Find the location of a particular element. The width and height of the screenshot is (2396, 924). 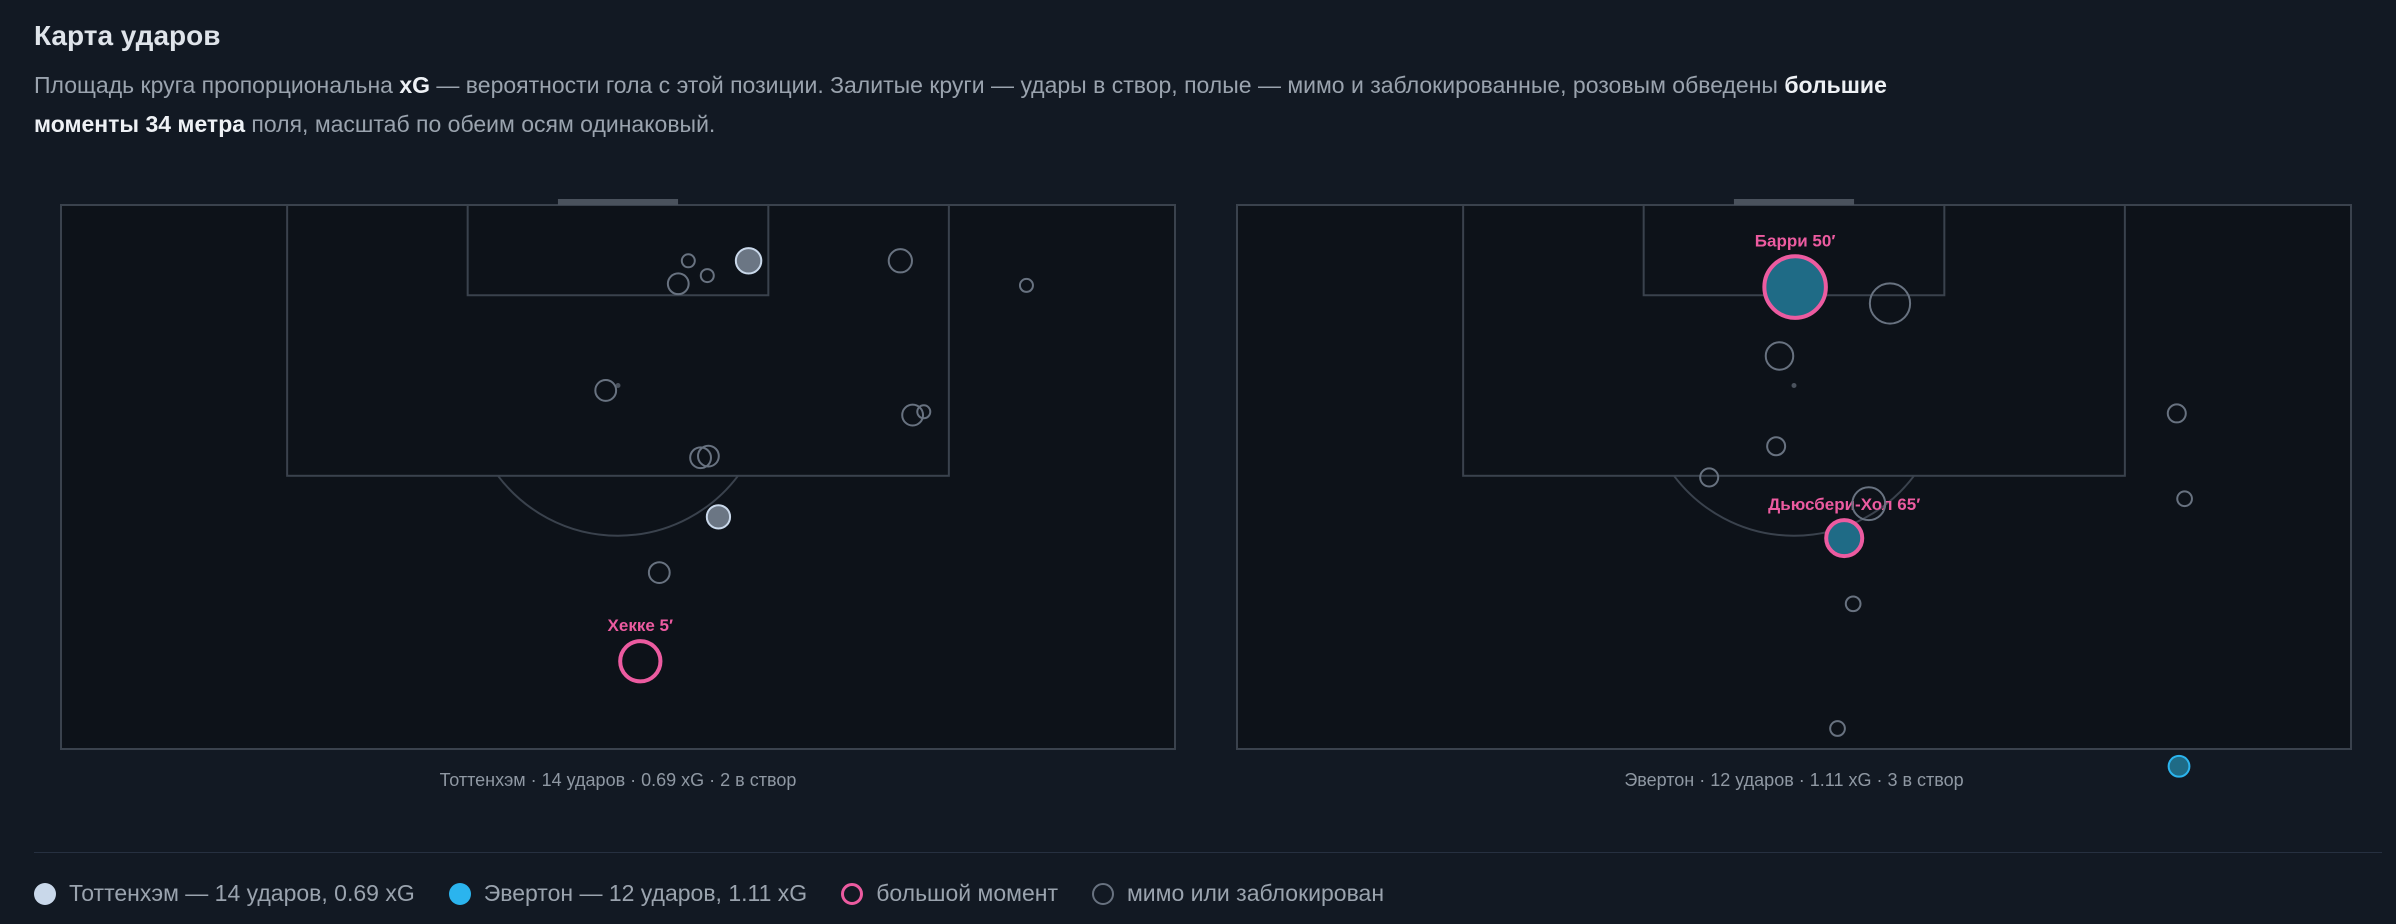

desc-part-5: поля, масштаб по обеим осям одинаковый. is located at coordinates (480, 124).